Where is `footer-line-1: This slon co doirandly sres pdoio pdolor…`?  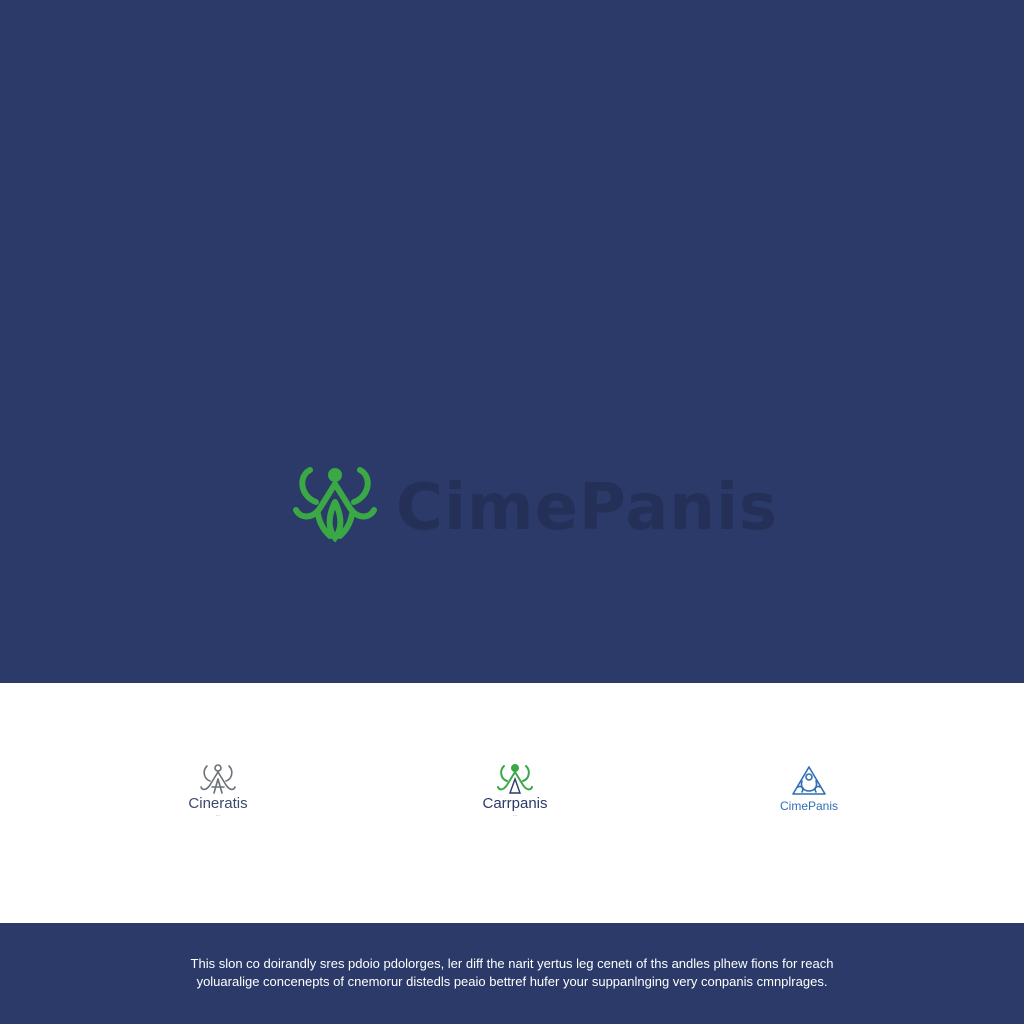
footer-line-1: This slon co doirandly sres pdoio pdolor… is located at coordinates (512, 963).